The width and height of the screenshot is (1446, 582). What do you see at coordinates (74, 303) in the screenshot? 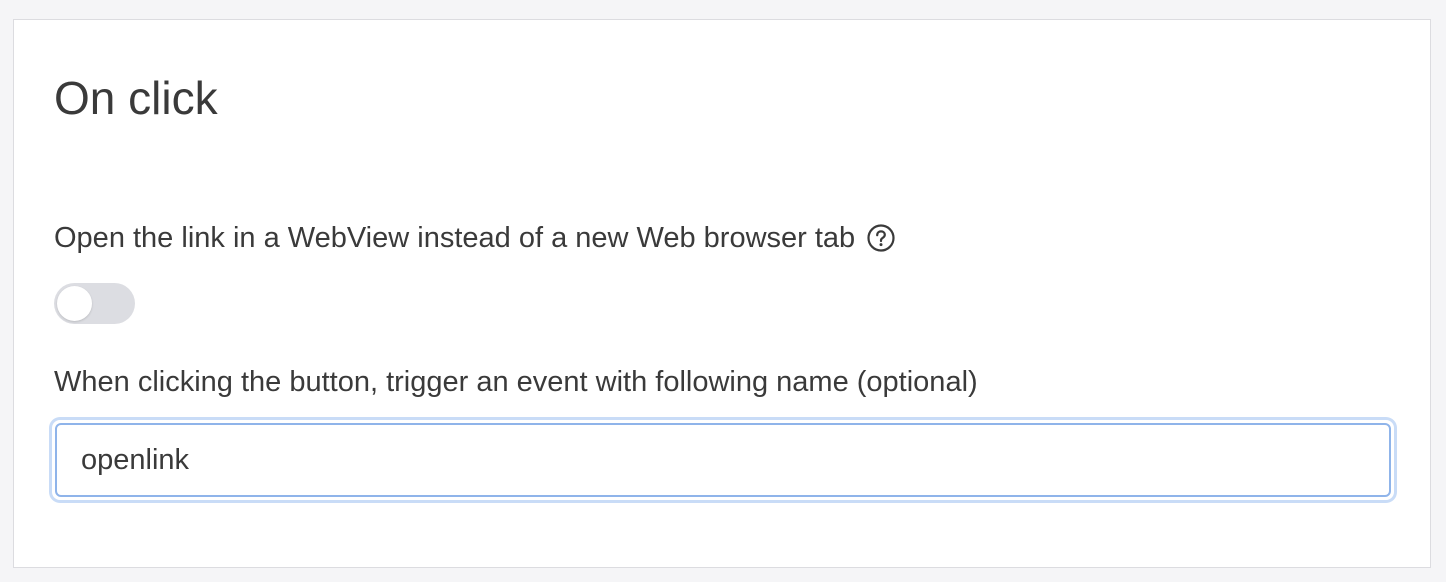
I see `toggle-knob` at bounding box center [74, 303].